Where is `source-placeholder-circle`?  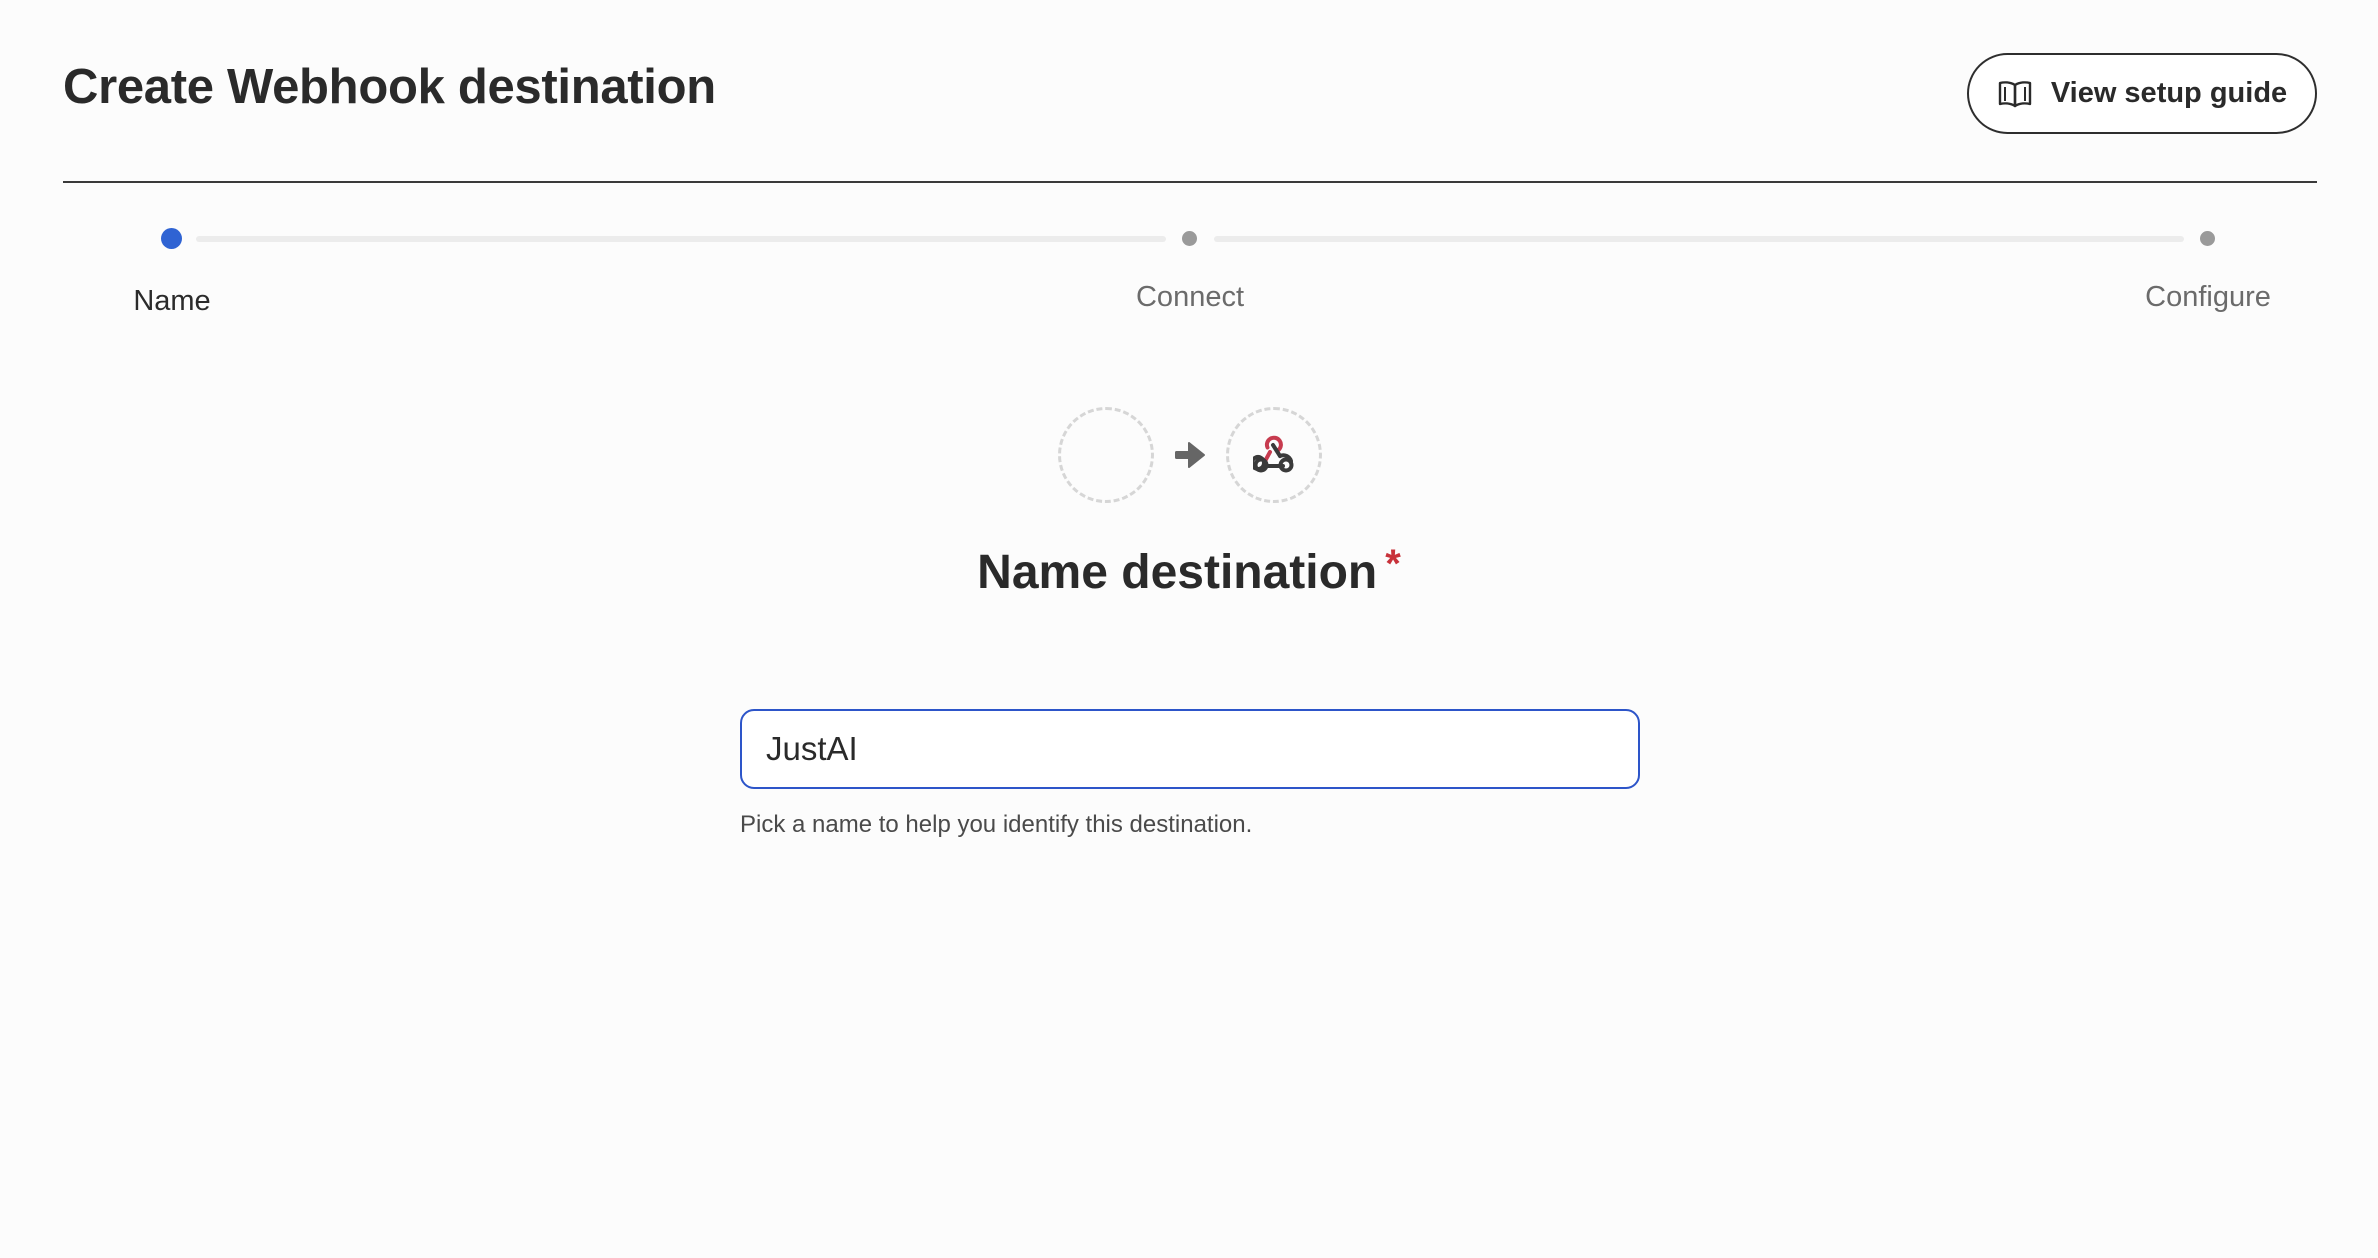
source-placeholder-circle is located at coordinates (1106, 455).